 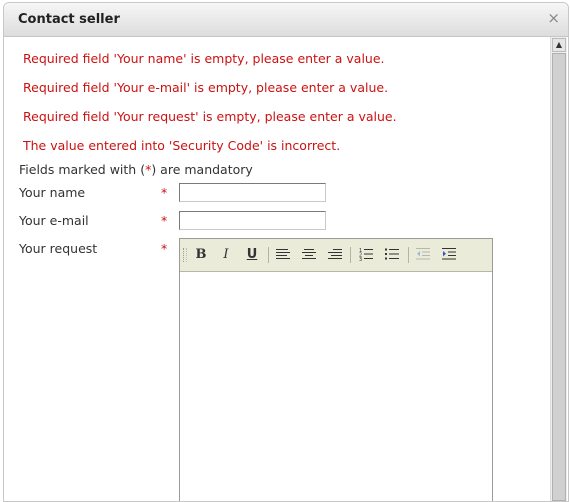 What do you see at coordinates (392, 255) in the screenshot?
I see `unordered-list-icon` at bounding box center [392, 255].